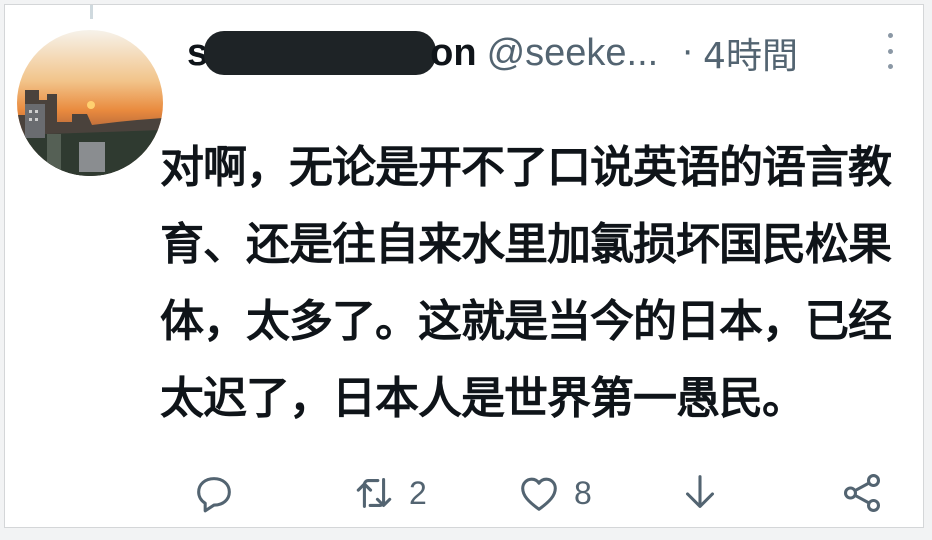 Image resolution: width=932 pixels, height=540 pixels. I want to click on display-name: s on, so click(332, 53).